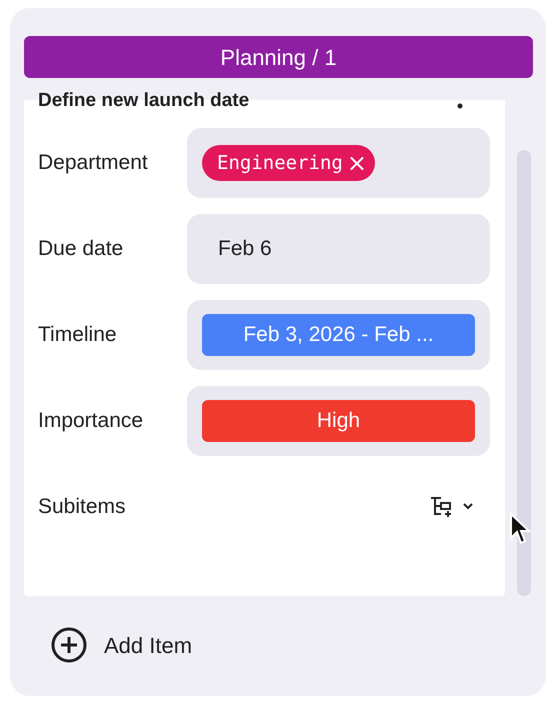  Describe the element at coordinates (356, 163) in the screenshot. I see `remove-icon: ×` at that location.